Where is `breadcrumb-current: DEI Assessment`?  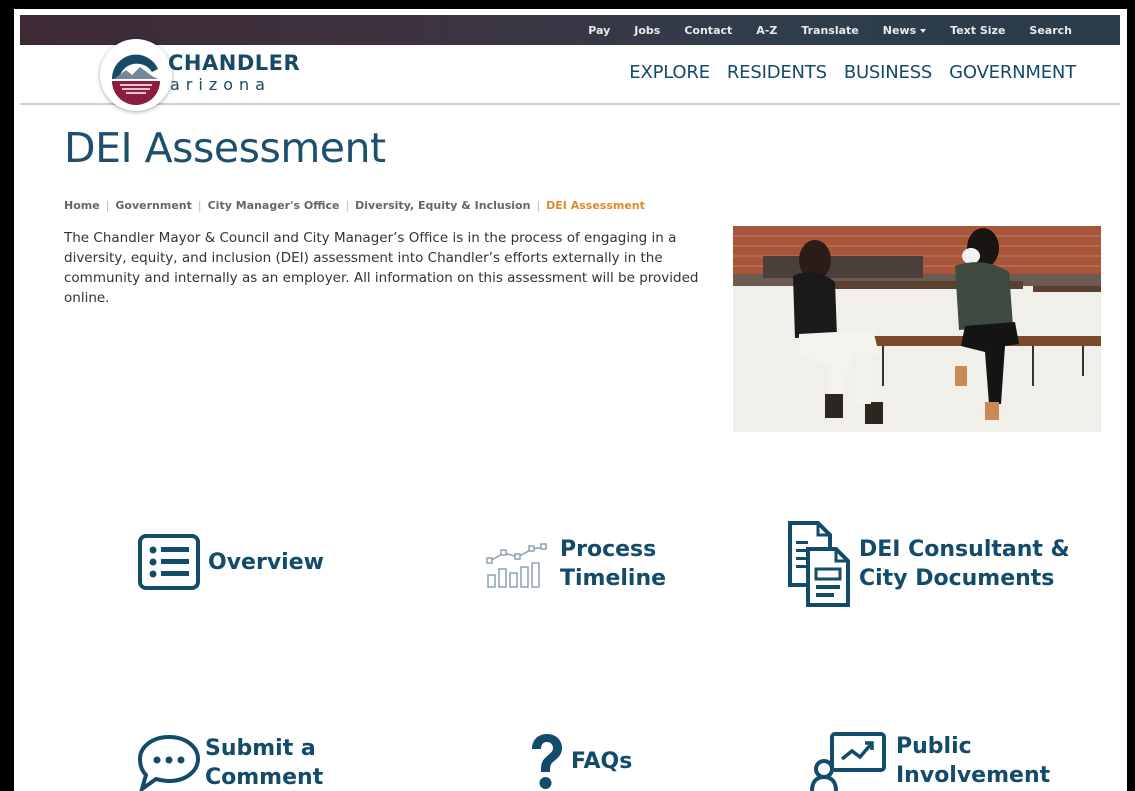
breadcrumb-current: DEI Assessment is located at coordinates (595, 205).